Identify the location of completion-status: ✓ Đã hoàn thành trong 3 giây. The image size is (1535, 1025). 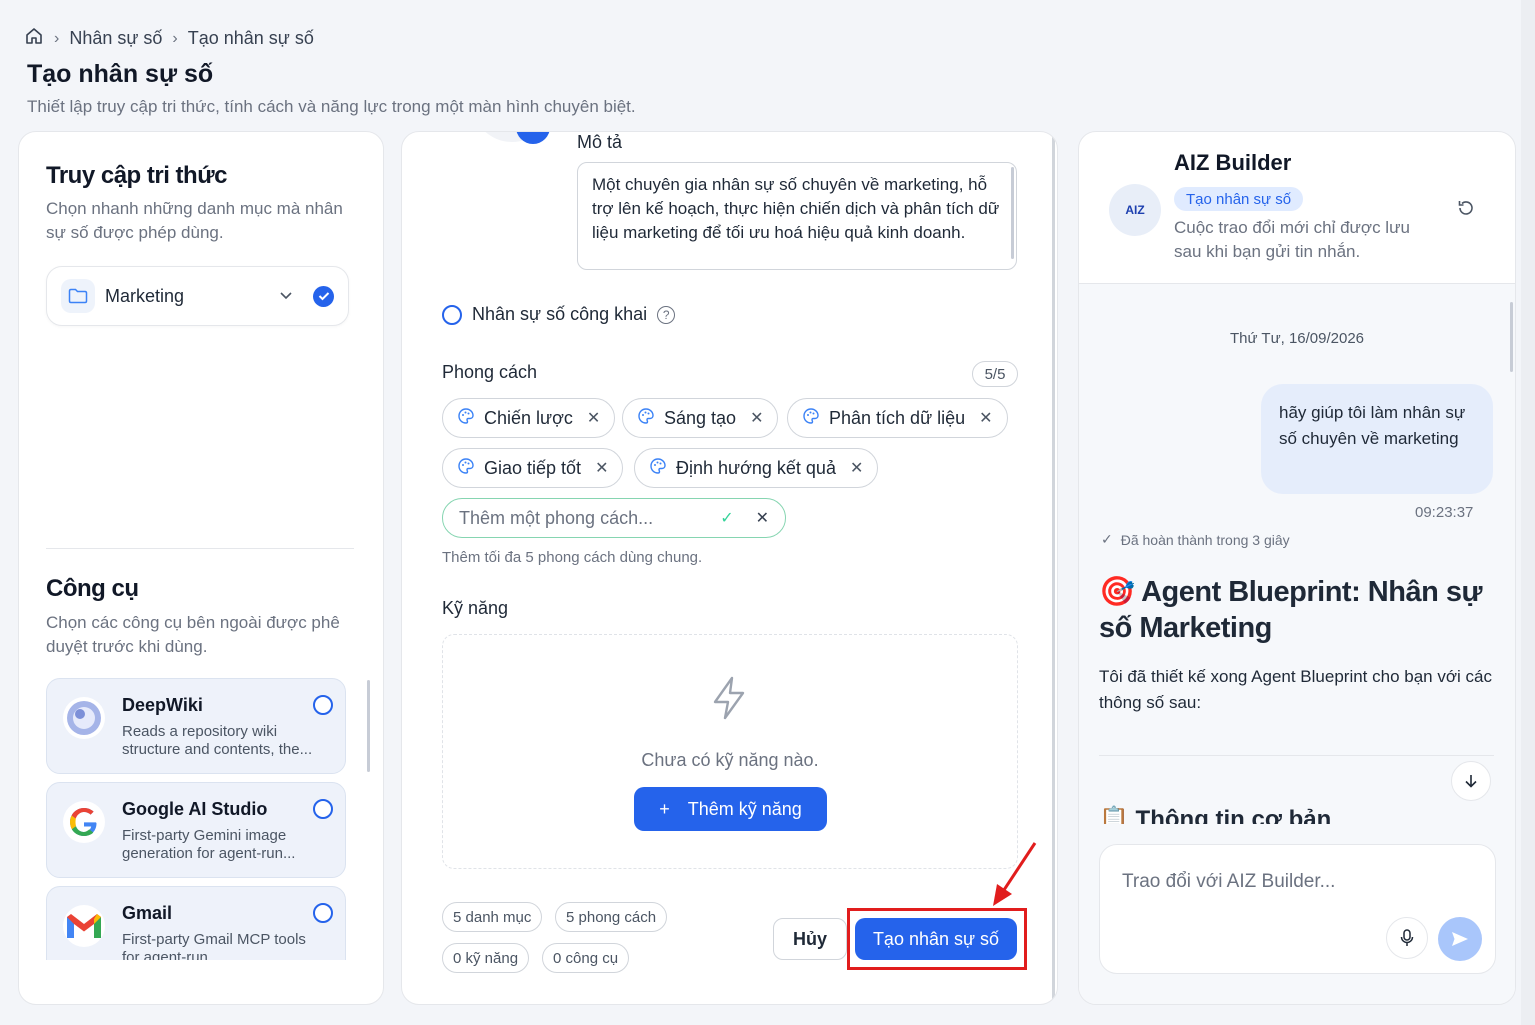
(1195, 539).